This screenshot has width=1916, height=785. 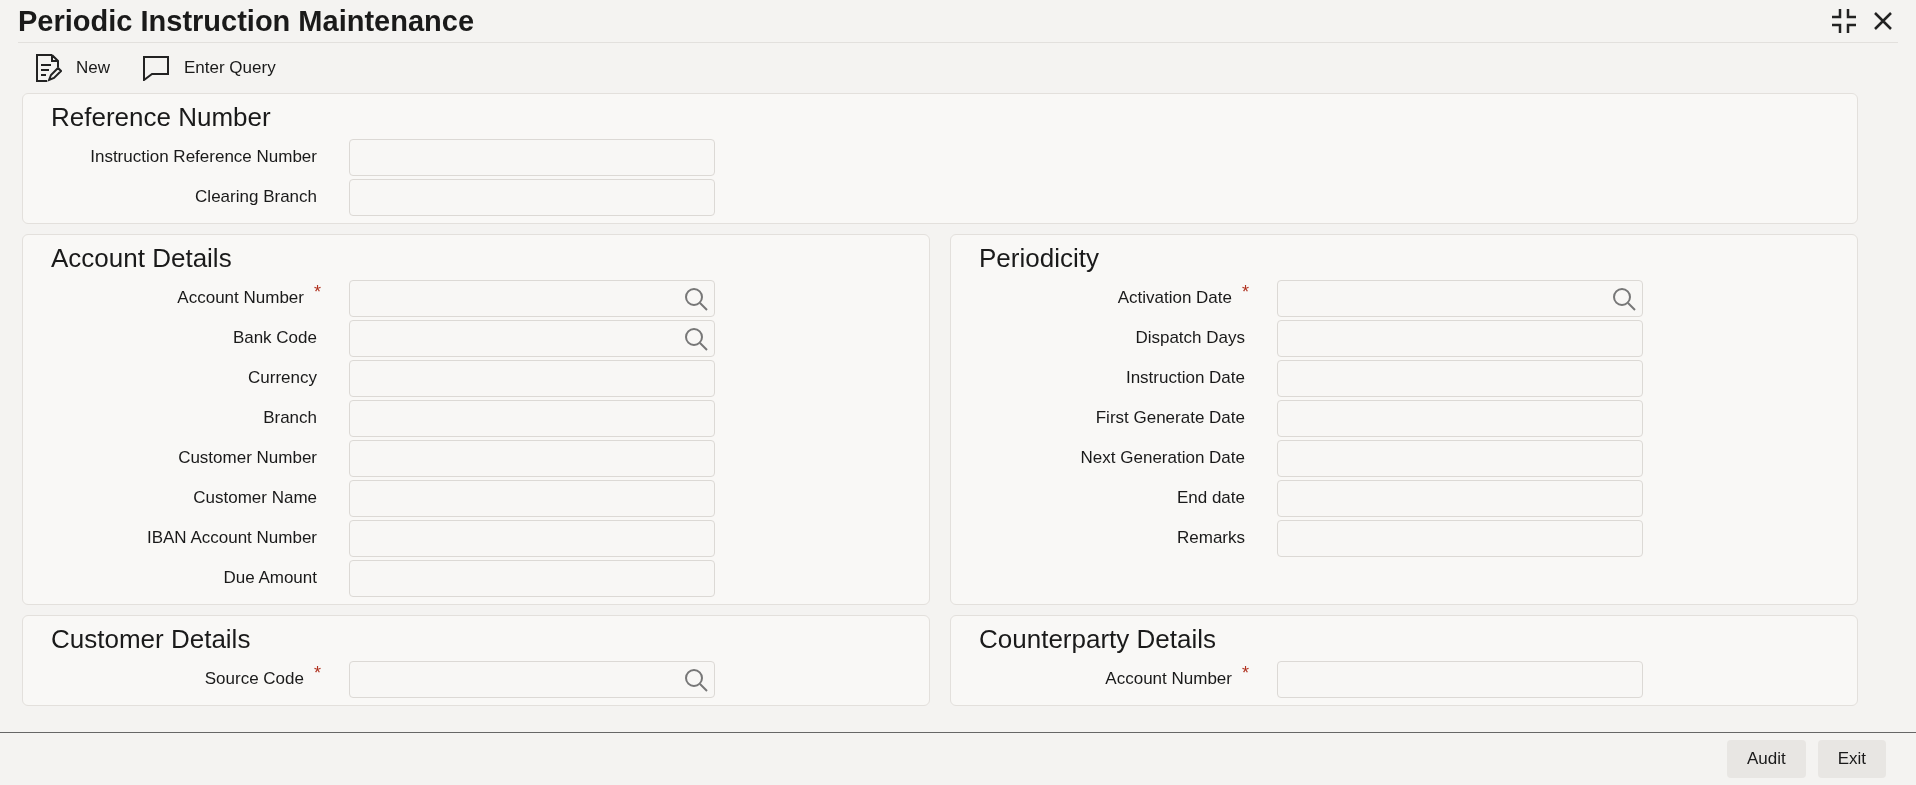 I want to click on document-edit-icon, so click(x=48, y=68).